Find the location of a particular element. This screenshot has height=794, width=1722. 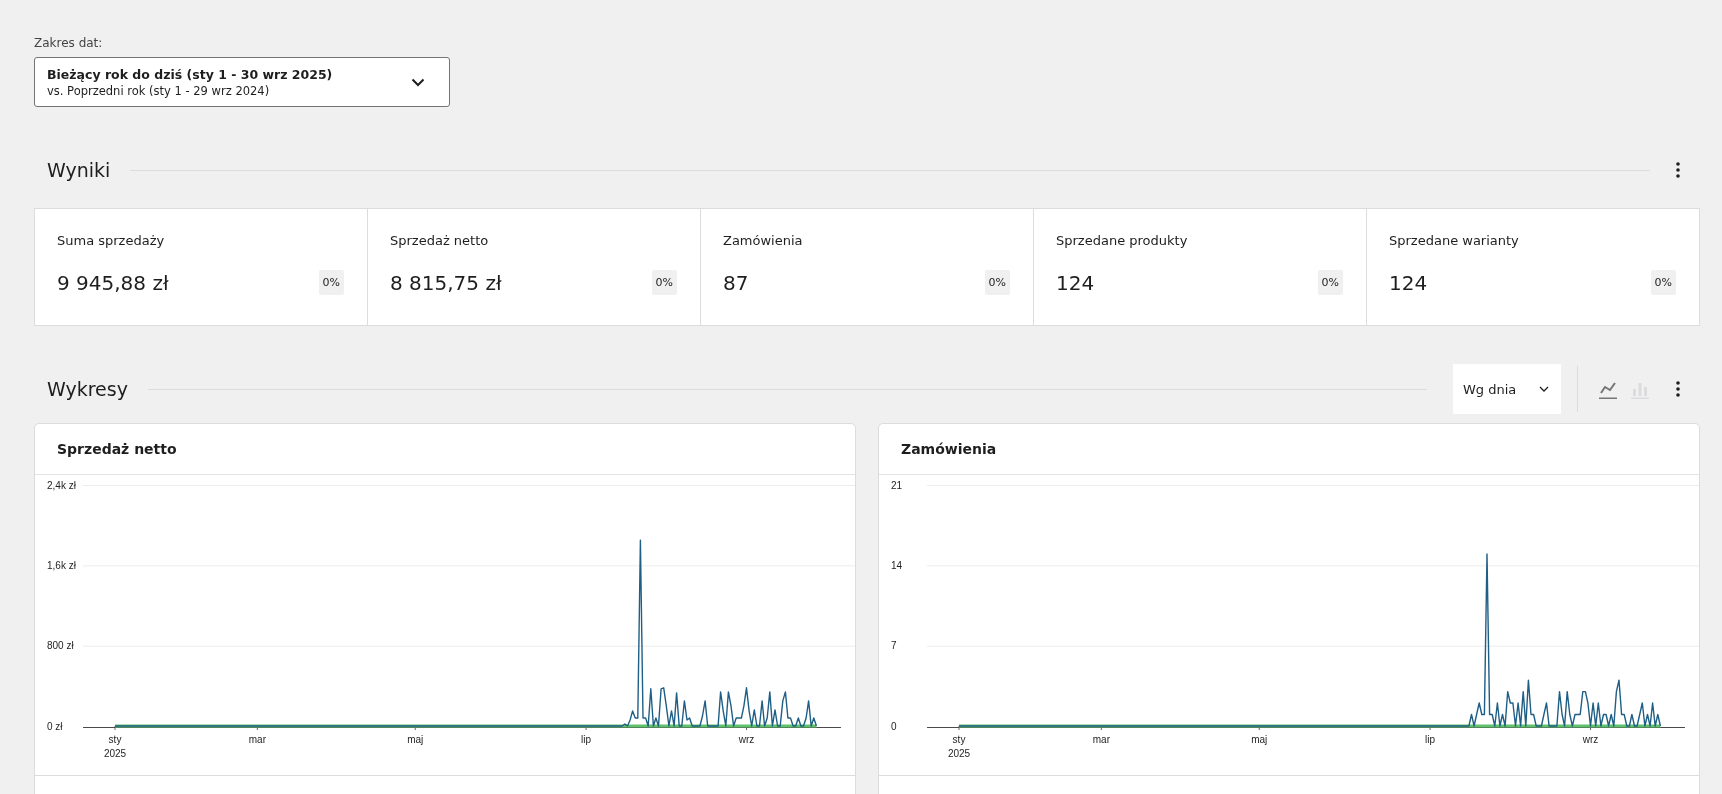

chart-title: Sprzedaż netto is located at coordinates (117, 449).